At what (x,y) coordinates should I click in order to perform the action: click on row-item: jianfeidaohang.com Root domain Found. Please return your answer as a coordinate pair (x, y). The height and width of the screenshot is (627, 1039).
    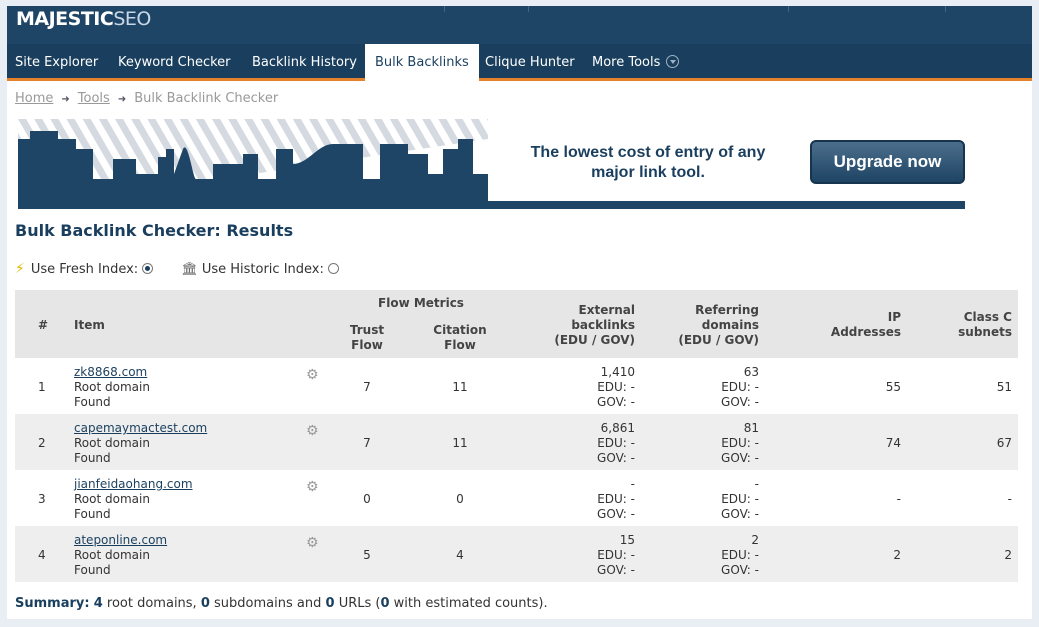
    Looking at the image, I should click on (133, 499).